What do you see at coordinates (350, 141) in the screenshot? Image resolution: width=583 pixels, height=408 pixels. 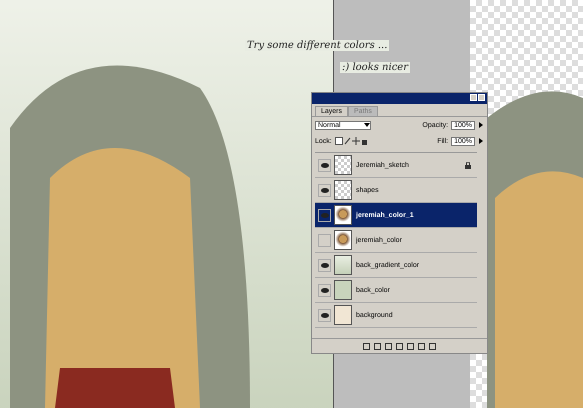 I see `lock-options-icon` at bounding box center [350, 141].